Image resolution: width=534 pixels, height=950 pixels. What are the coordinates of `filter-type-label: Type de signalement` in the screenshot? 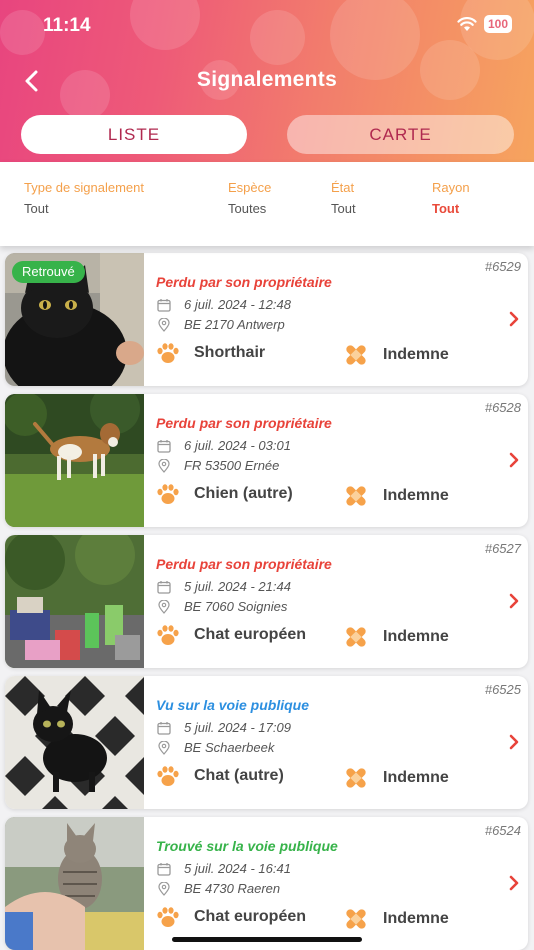 It's located at (84, 187).